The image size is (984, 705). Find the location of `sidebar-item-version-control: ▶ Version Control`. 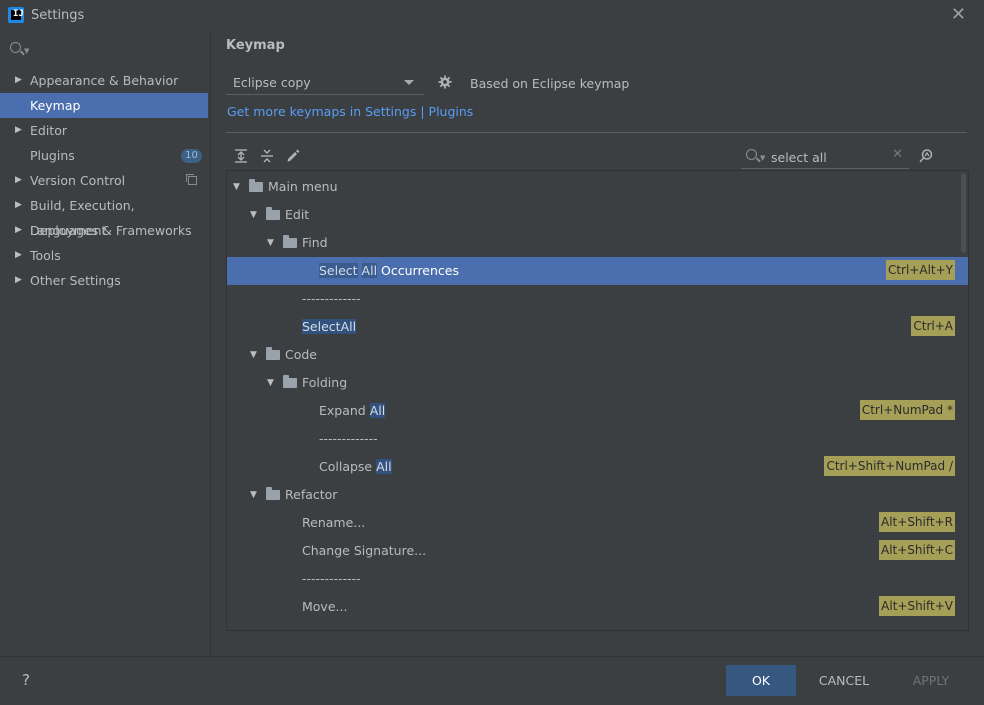

sidebar-item-version-control: ▶ Version Control is located at coordinates (104, 180).